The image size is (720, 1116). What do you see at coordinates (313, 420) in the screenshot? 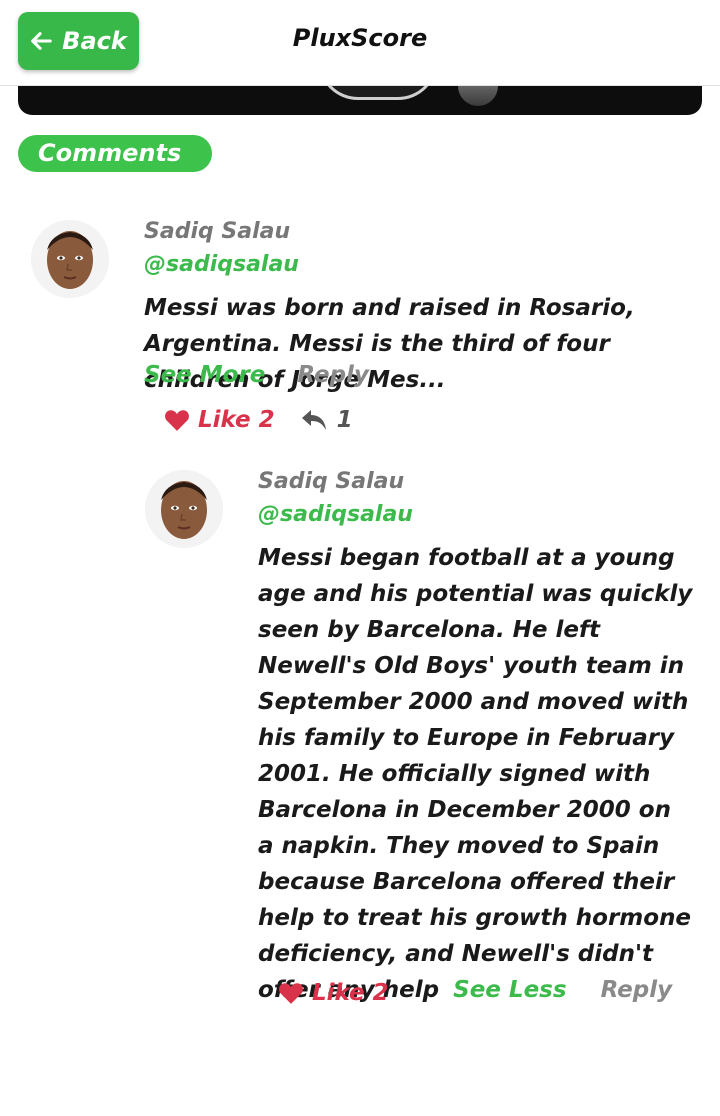
I see `reply-icon` at bounding box center [313, 420].